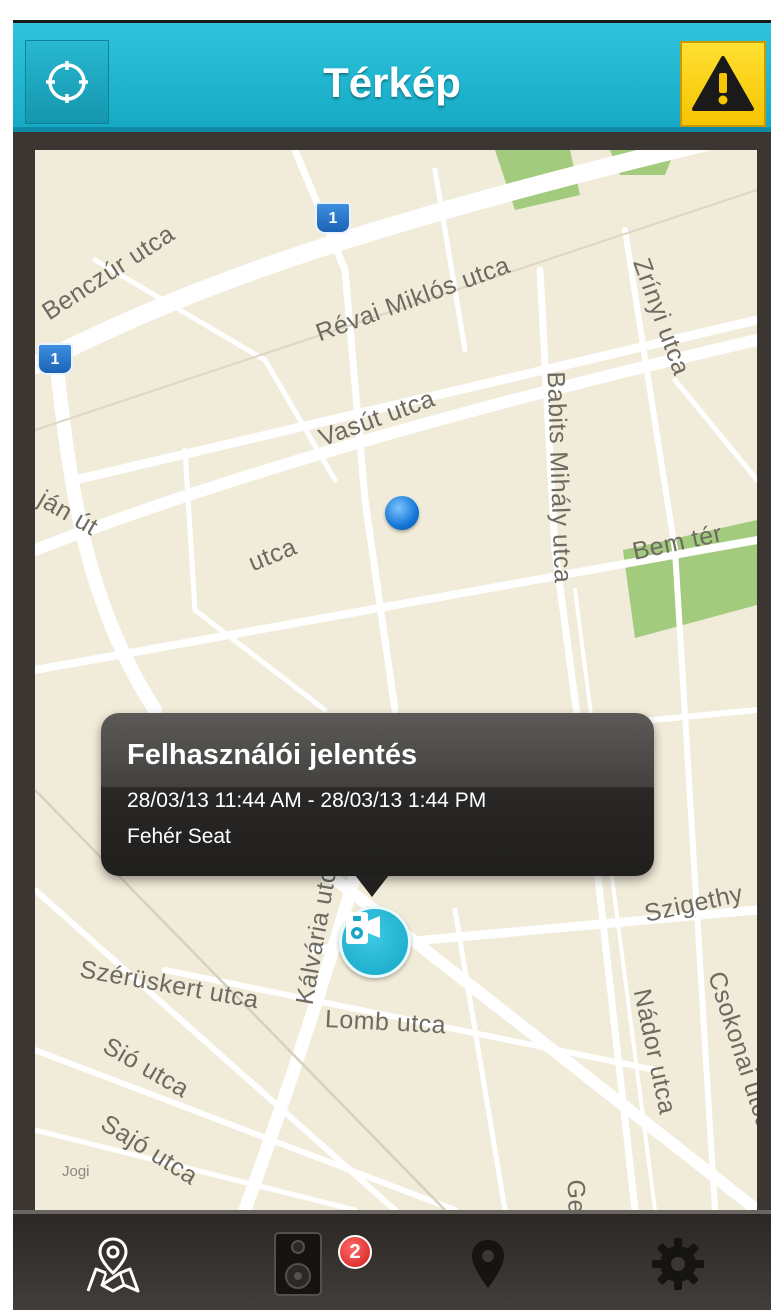 This screenshot has width=771, height=1310. Describe the element at coordinates (355, 1252) in the screenshot. I see `reports-count-badge: 2` at that location.